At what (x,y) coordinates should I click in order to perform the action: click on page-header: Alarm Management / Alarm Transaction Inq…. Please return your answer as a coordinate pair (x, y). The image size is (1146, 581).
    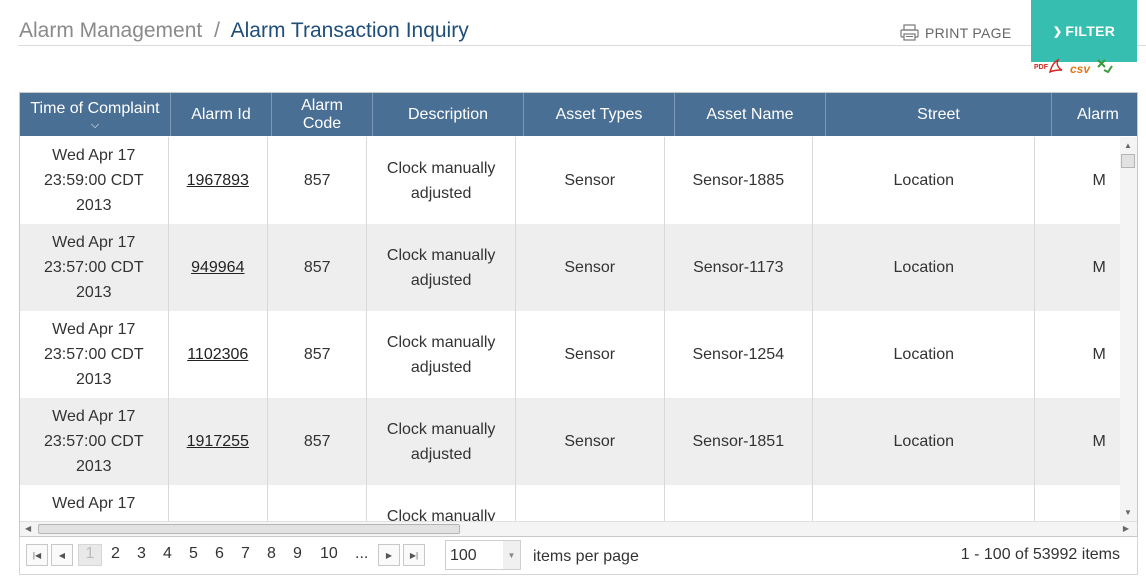
    Looking at the image, I should click on (573, 31).